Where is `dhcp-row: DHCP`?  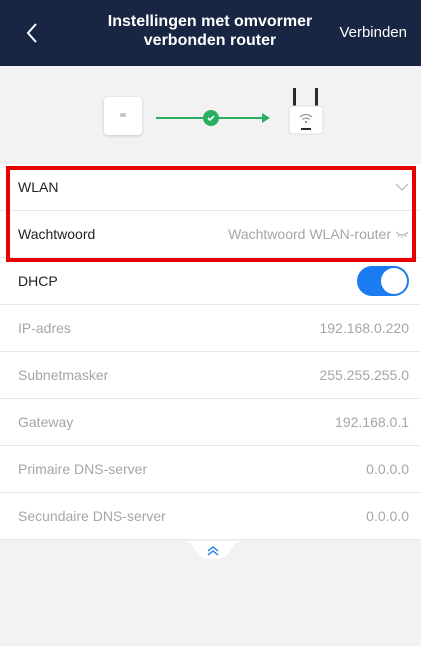 dhcp-row: DHCP is located at coordinates (210, 281).